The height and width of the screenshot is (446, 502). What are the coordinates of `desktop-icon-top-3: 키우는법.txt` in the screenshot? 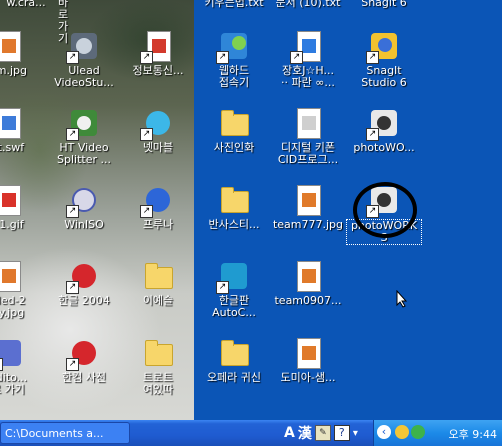 It's located at (234, 4).